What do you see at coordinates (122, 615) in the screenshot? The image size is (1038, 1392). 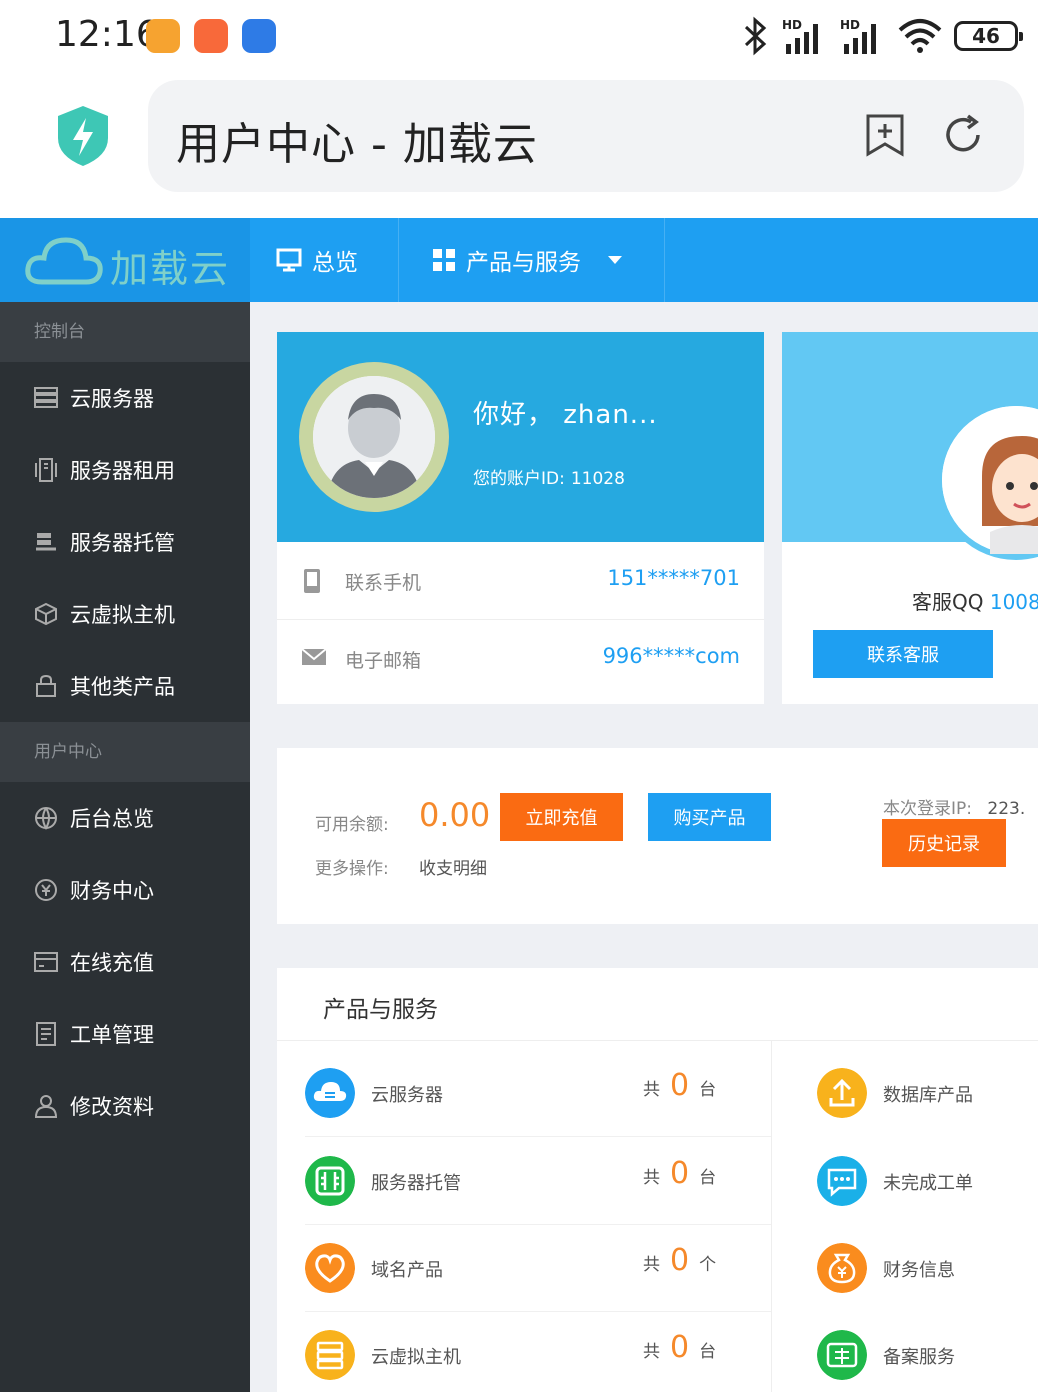 I see `sidebar-label: 云虚拟主机` at bounding box center [122, 615].